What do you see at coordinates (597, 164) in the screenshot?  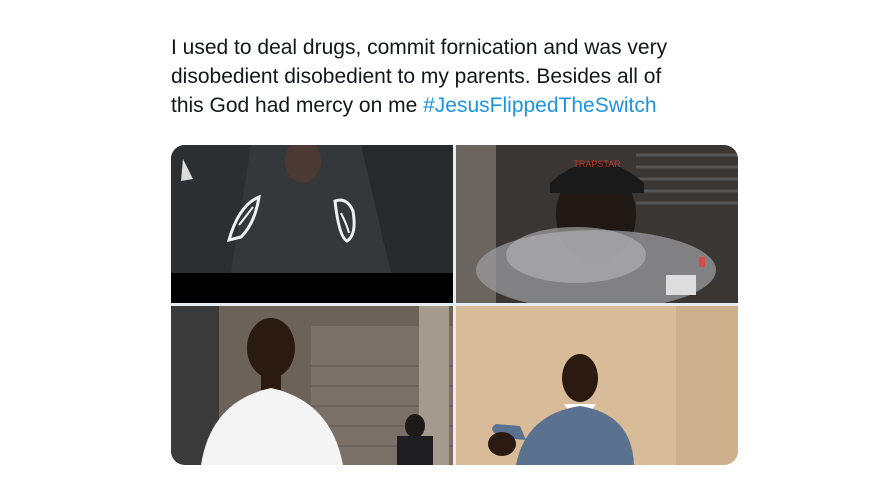 I see `cap-text: TRAPSTAR` at bounding box center [597, 164].